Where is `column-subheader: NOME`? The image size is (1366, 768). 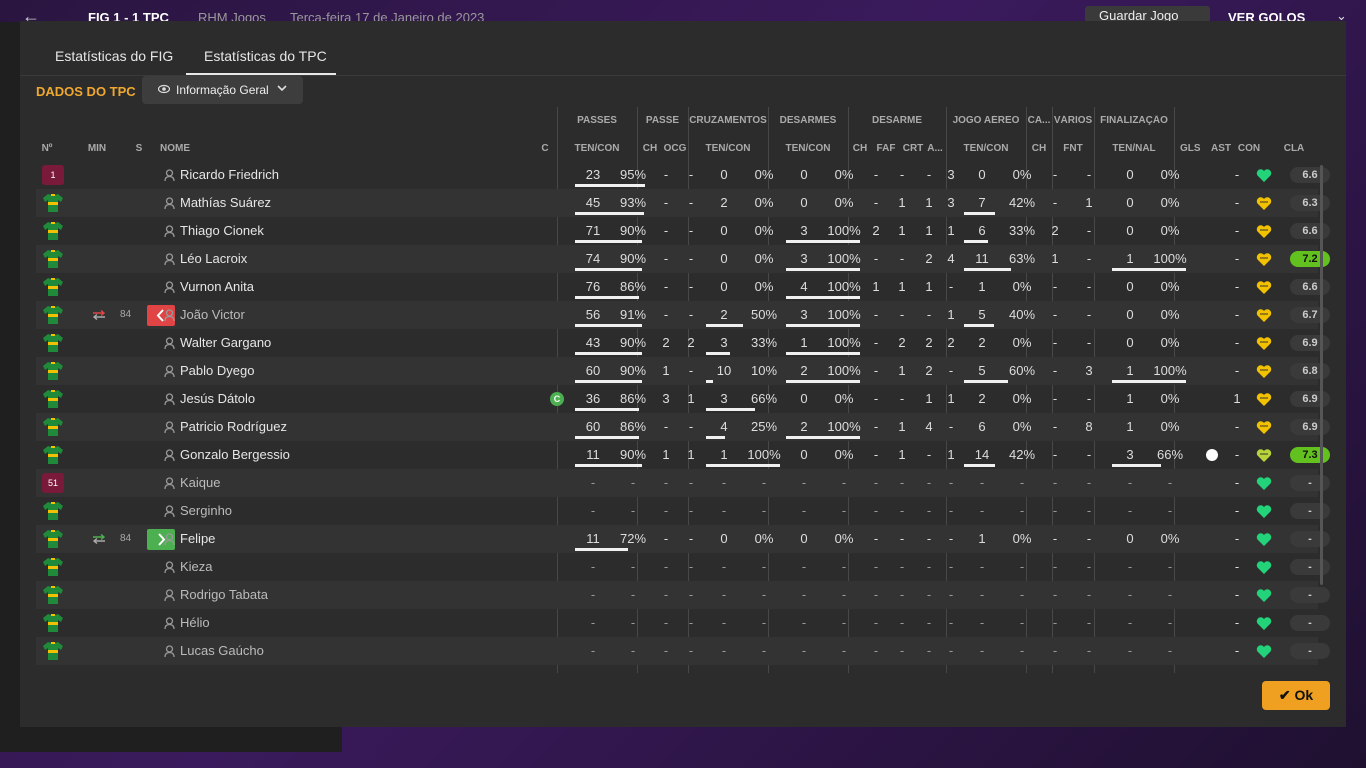 column-subheader: NOME is located at coordinates (175, 148).